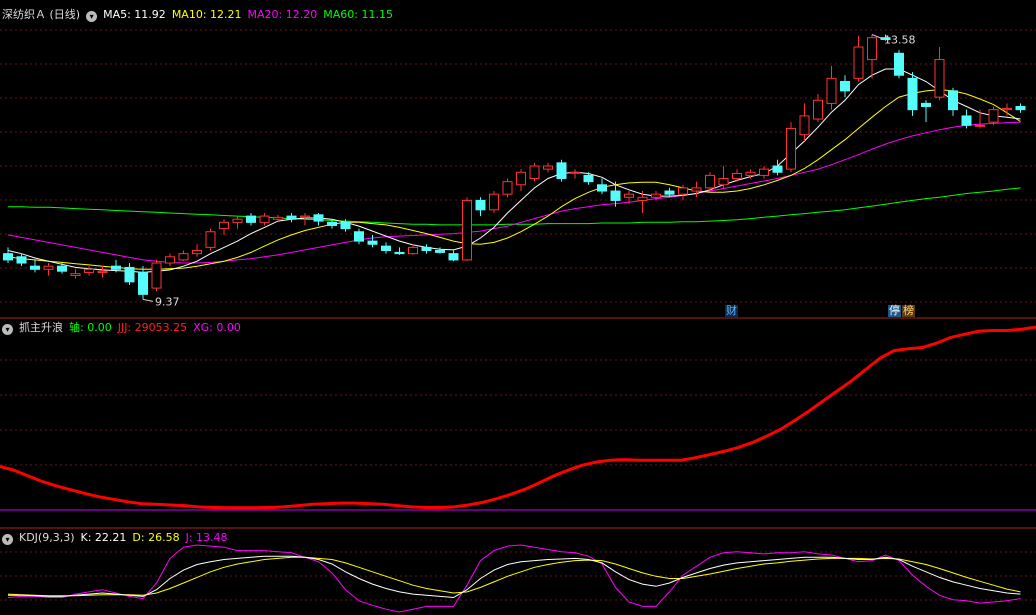  Describe the element at coordinates (514, 578) in the screenshot. I see `j-line` at that location.